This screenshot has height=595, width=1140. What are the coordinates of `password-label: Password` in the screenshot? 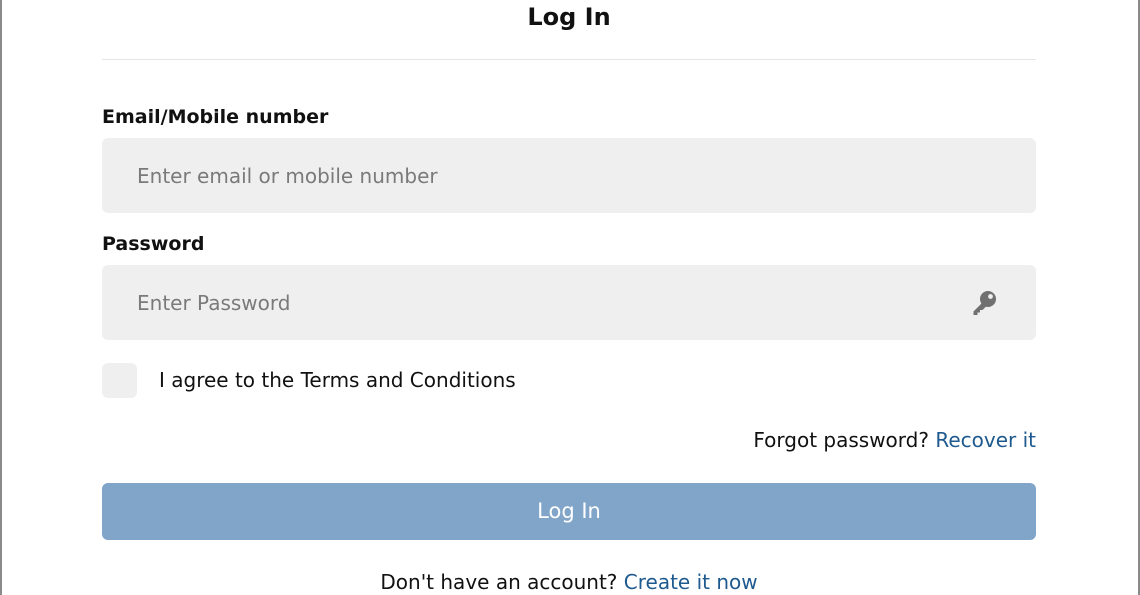 It's located at (153, 244).